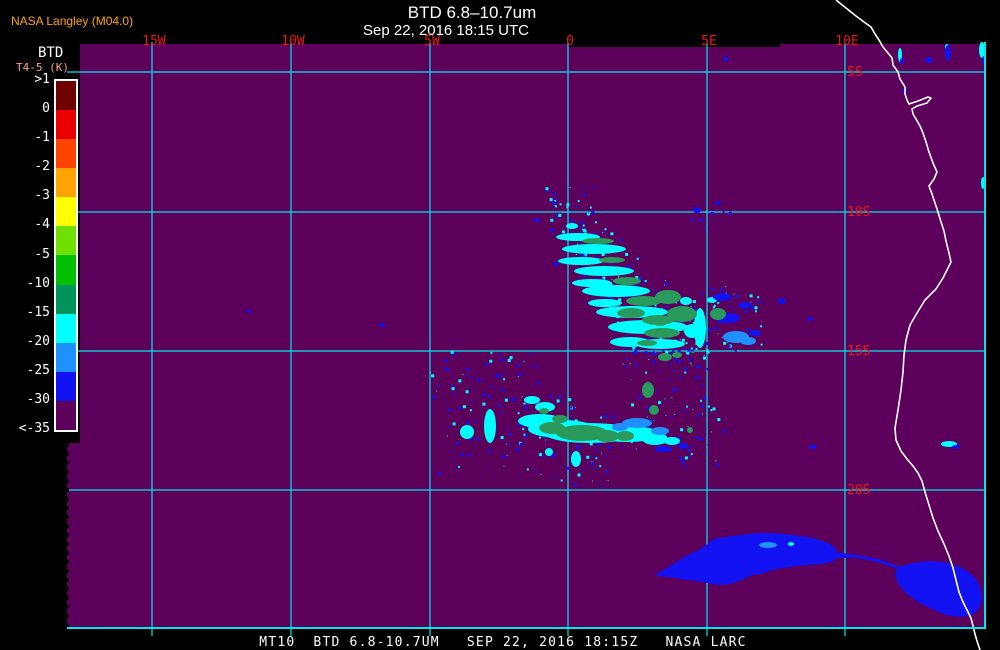  I want to click on colorbar-tick-label: -15, so click(38, 312).